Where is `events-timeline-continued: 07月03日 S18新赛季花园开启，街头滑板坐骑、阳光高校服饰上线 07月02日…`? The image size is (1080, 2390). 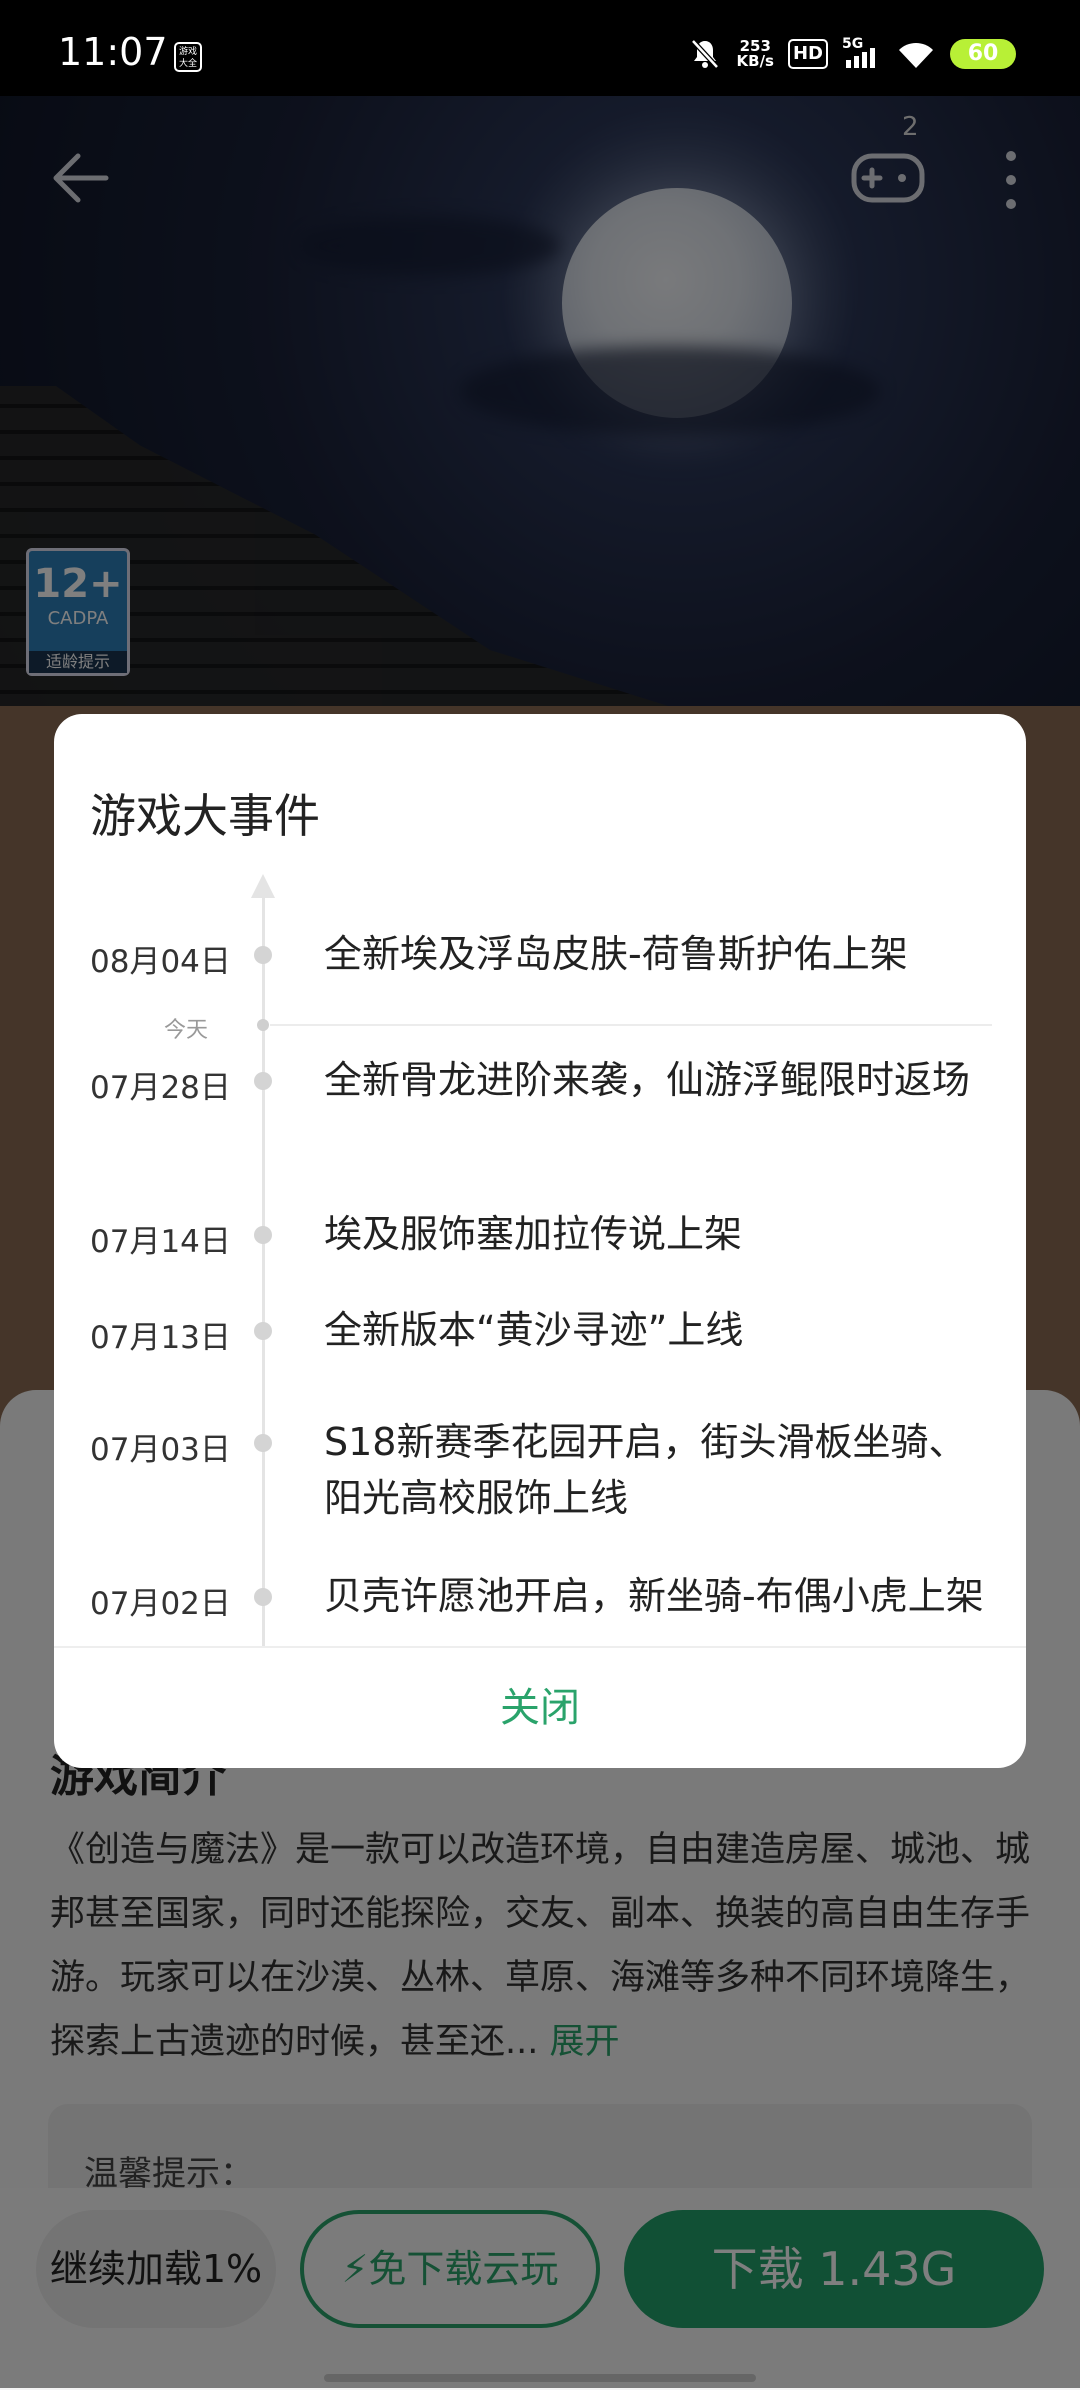 events-timeline-continued: 07月03日 S18新赛季花园开启，街头滑板坐骑、阳光高校服饰上线 07月02日… is located at coordinates (540, 1503).